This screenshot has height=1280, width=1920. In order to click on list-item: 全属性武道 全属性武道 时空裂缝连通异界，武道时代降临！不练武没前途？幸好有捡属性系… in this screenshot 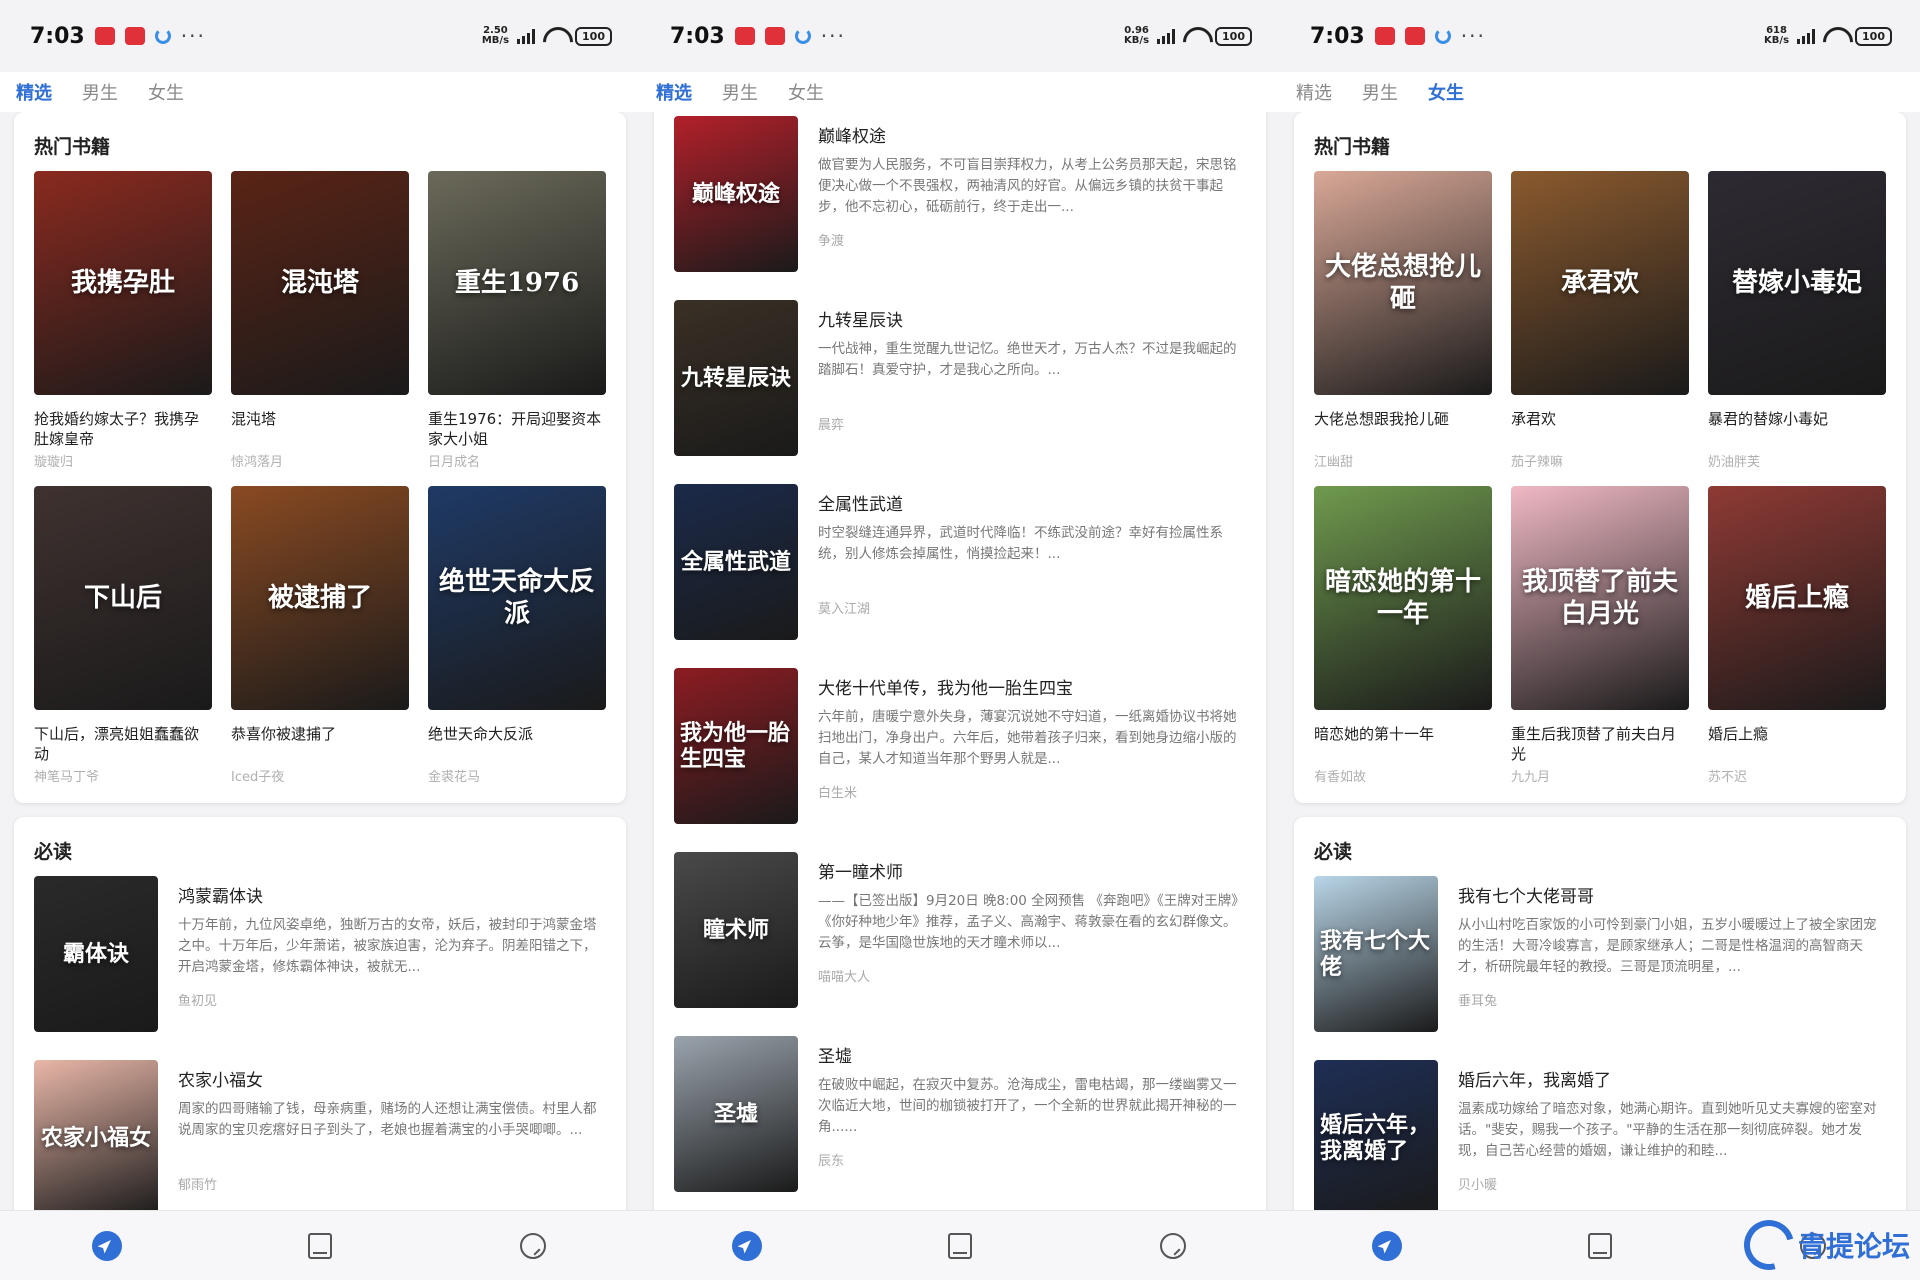, I will do `click(960, 562)`.